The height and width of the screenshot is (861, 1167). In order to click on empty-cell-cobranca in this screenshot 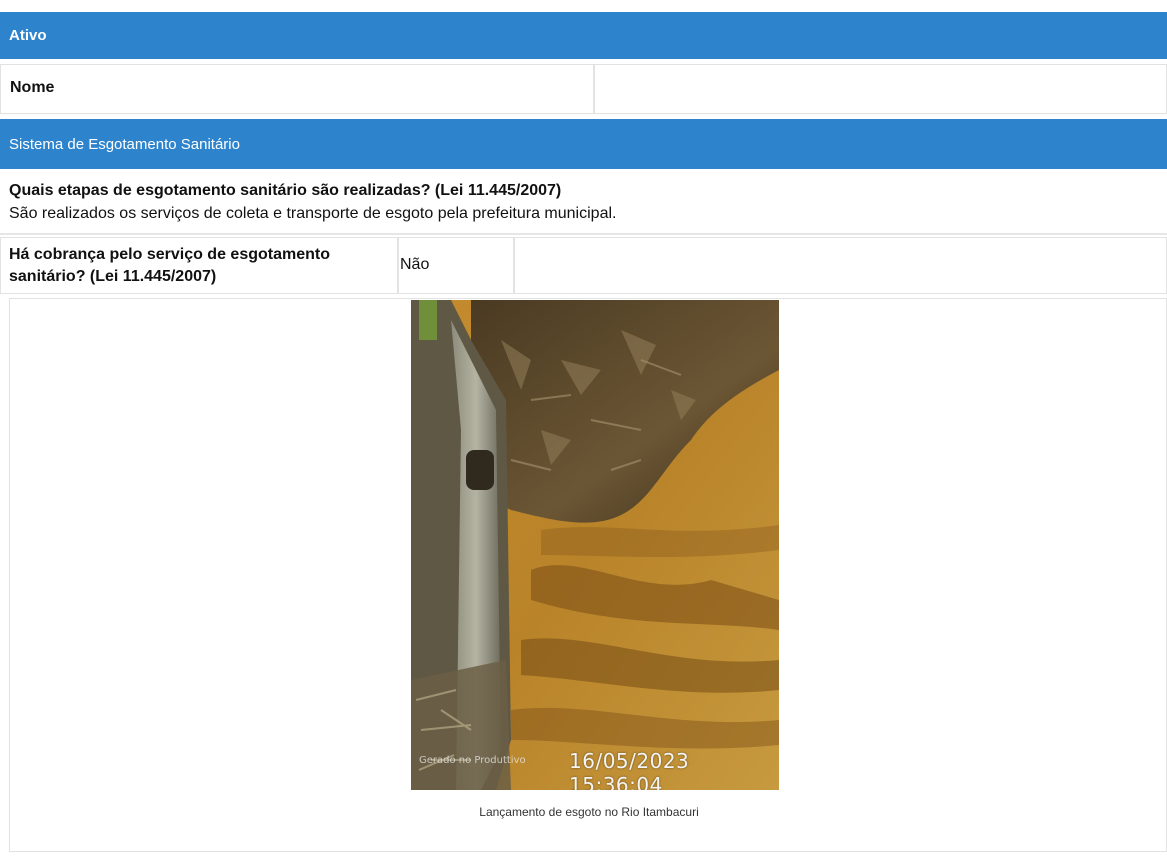, I will do `click(840, 265)`.